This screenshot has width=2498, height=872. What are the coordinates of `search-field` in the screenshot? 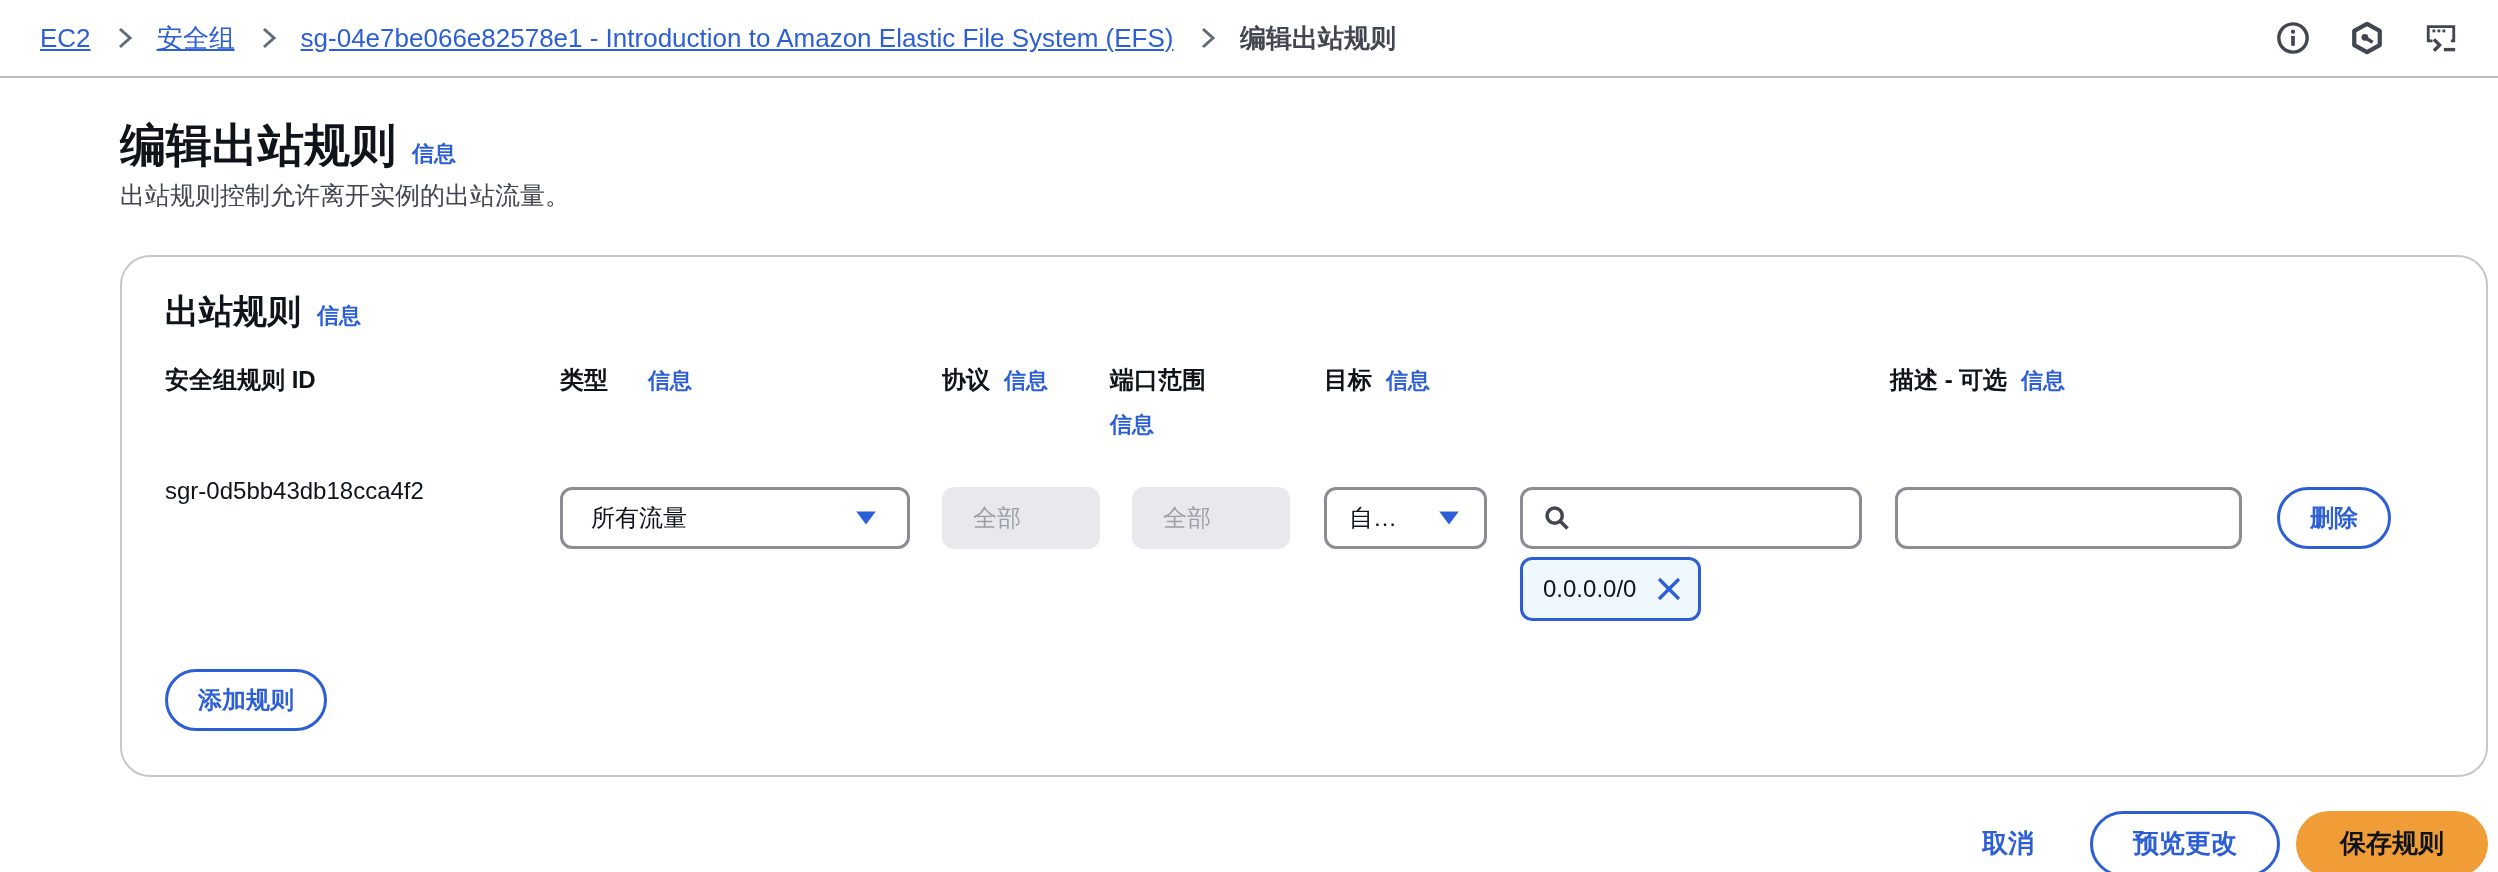 It's located at (1691, 517).